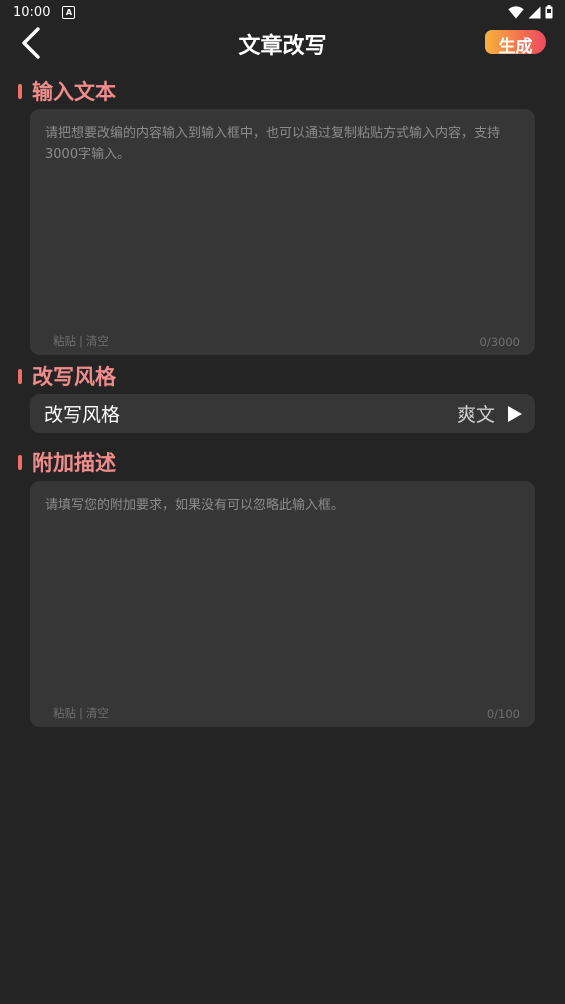 This screenshot has width=565, height=1004. What do you see at coordinates (74, 463) in the screenshot?
I see `extra-section-title: 附加描述` at bounding box center [74, 463].